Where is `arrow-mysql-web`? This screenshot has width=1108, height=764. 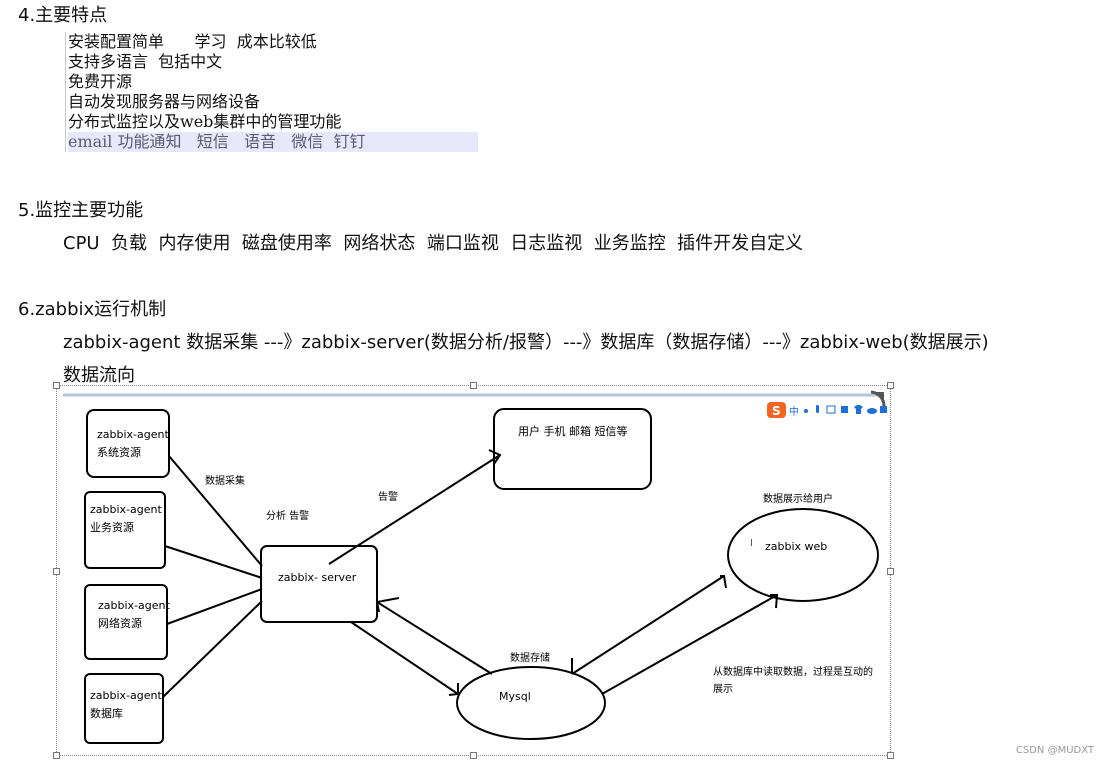 arrow-mysql-web is located at coordinates (648, 625).